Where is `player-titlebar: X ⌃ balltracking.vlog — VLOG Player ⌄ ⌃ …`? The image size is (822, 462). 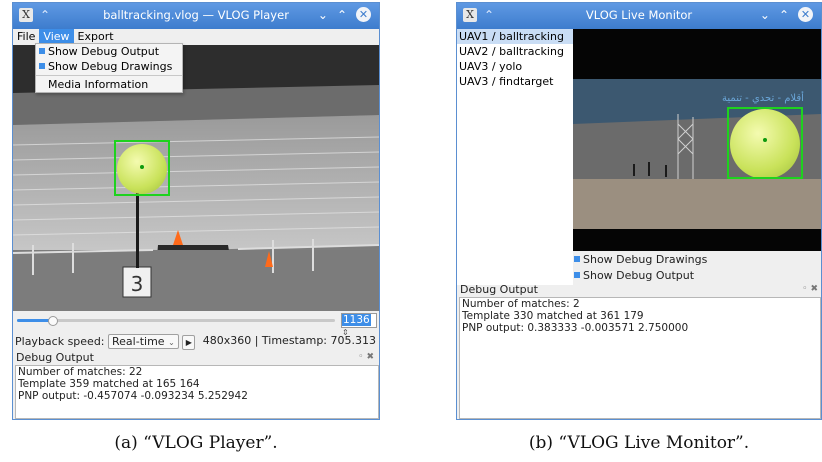
player-titlebar: X ⌃ balltracking.vlog — VLOG Player ⌄ ⌃ … is located at coordinates (196, 16).